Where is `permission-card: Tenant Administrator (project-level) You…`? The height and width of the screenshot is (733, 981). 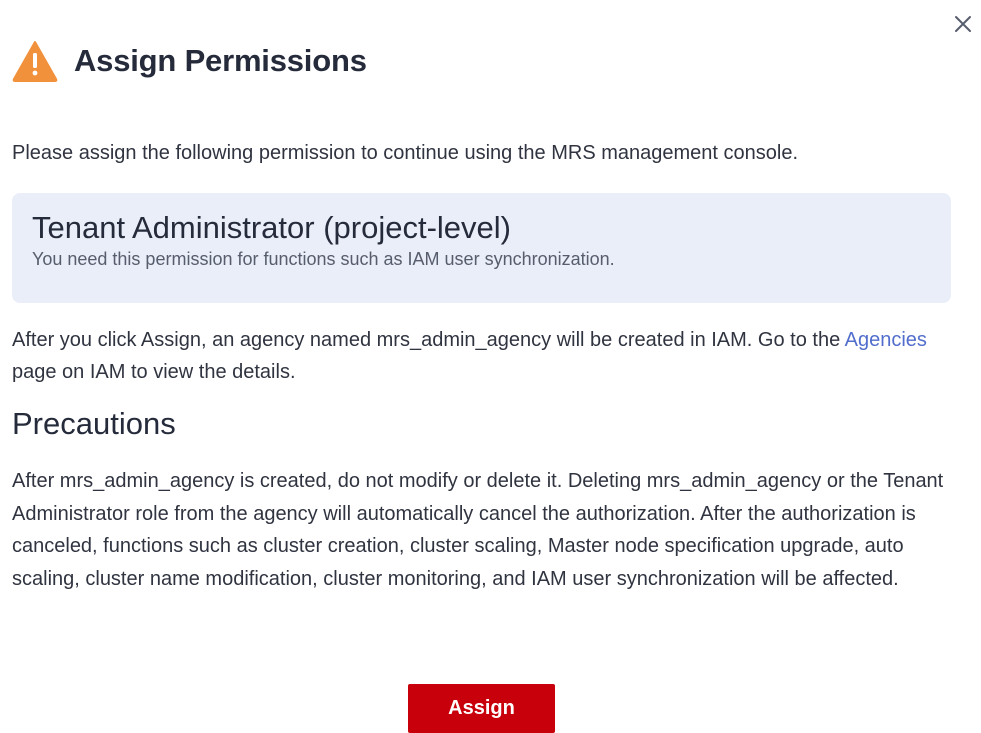
permission-card: Tenant Administrator (project-level) You… is located at coordinates (481, 248).